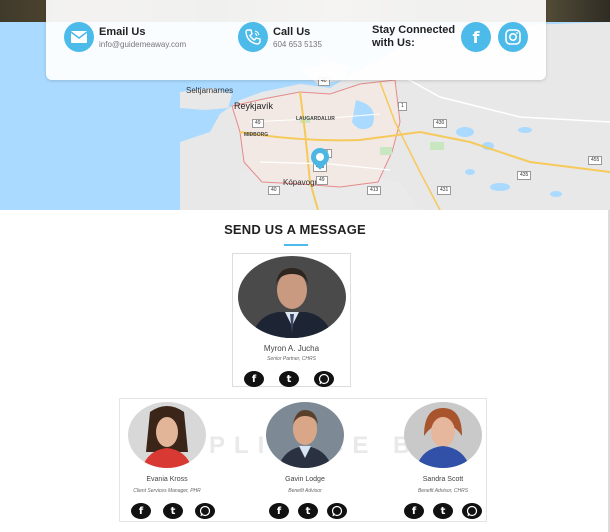 The width and height of the screenshot is (610, 532). What do you see at coordinates (167, 491) in the screenshot?
I see `member-role: Client Services Manager, PHR` at bounding box center [167, 491].